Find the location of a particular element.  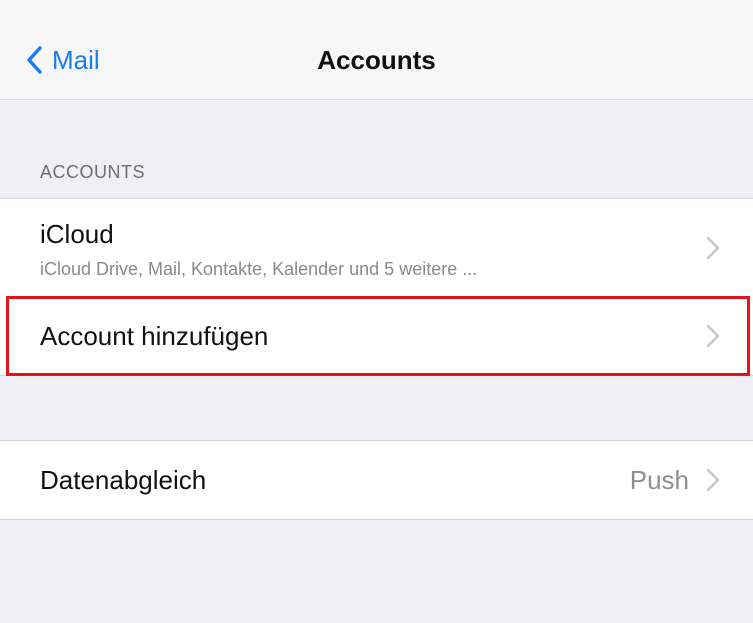

chevron-left-icon is located at coordinates (34, 60).